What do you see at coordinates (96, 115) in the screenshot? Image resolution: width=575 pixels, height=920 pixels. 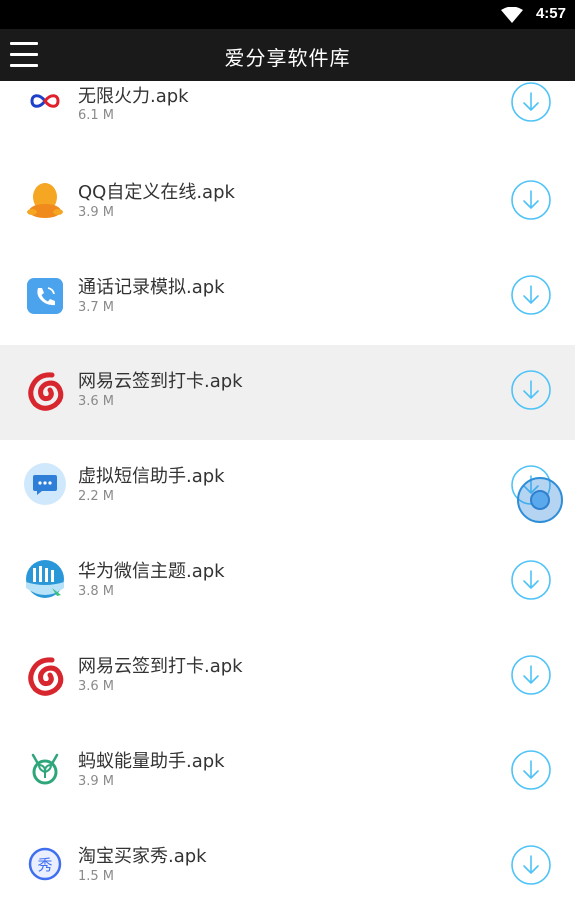 I see `file-size: 6.1 M` at bounding box center [96, 115].